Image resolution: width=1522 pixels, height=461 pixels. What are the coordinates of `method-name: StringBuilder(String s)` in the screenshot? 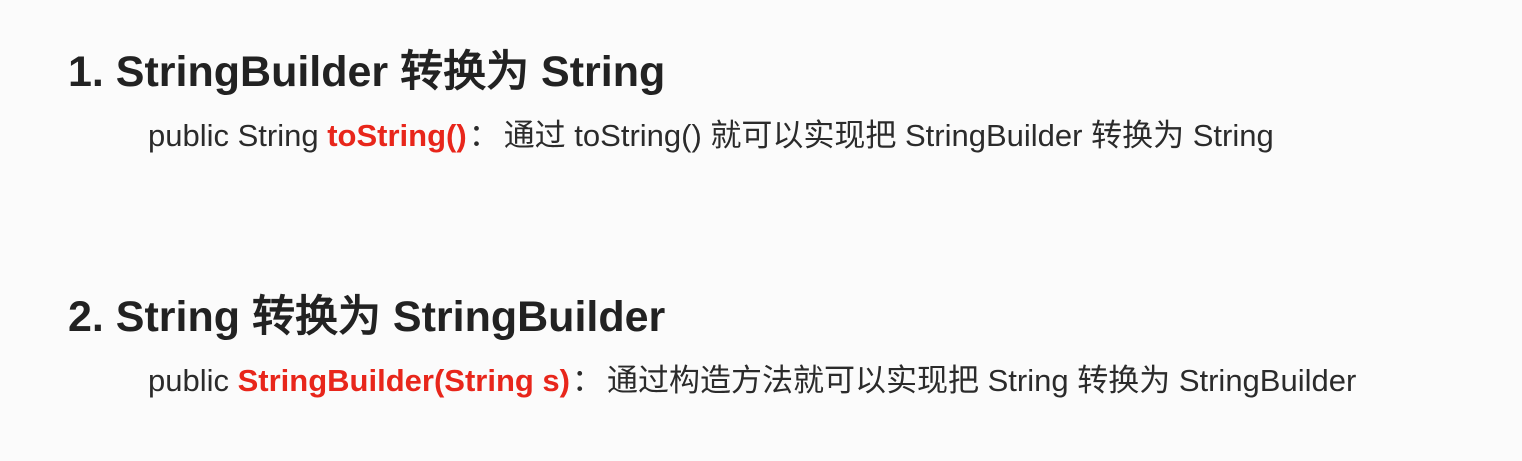 It's located at (403, 380).